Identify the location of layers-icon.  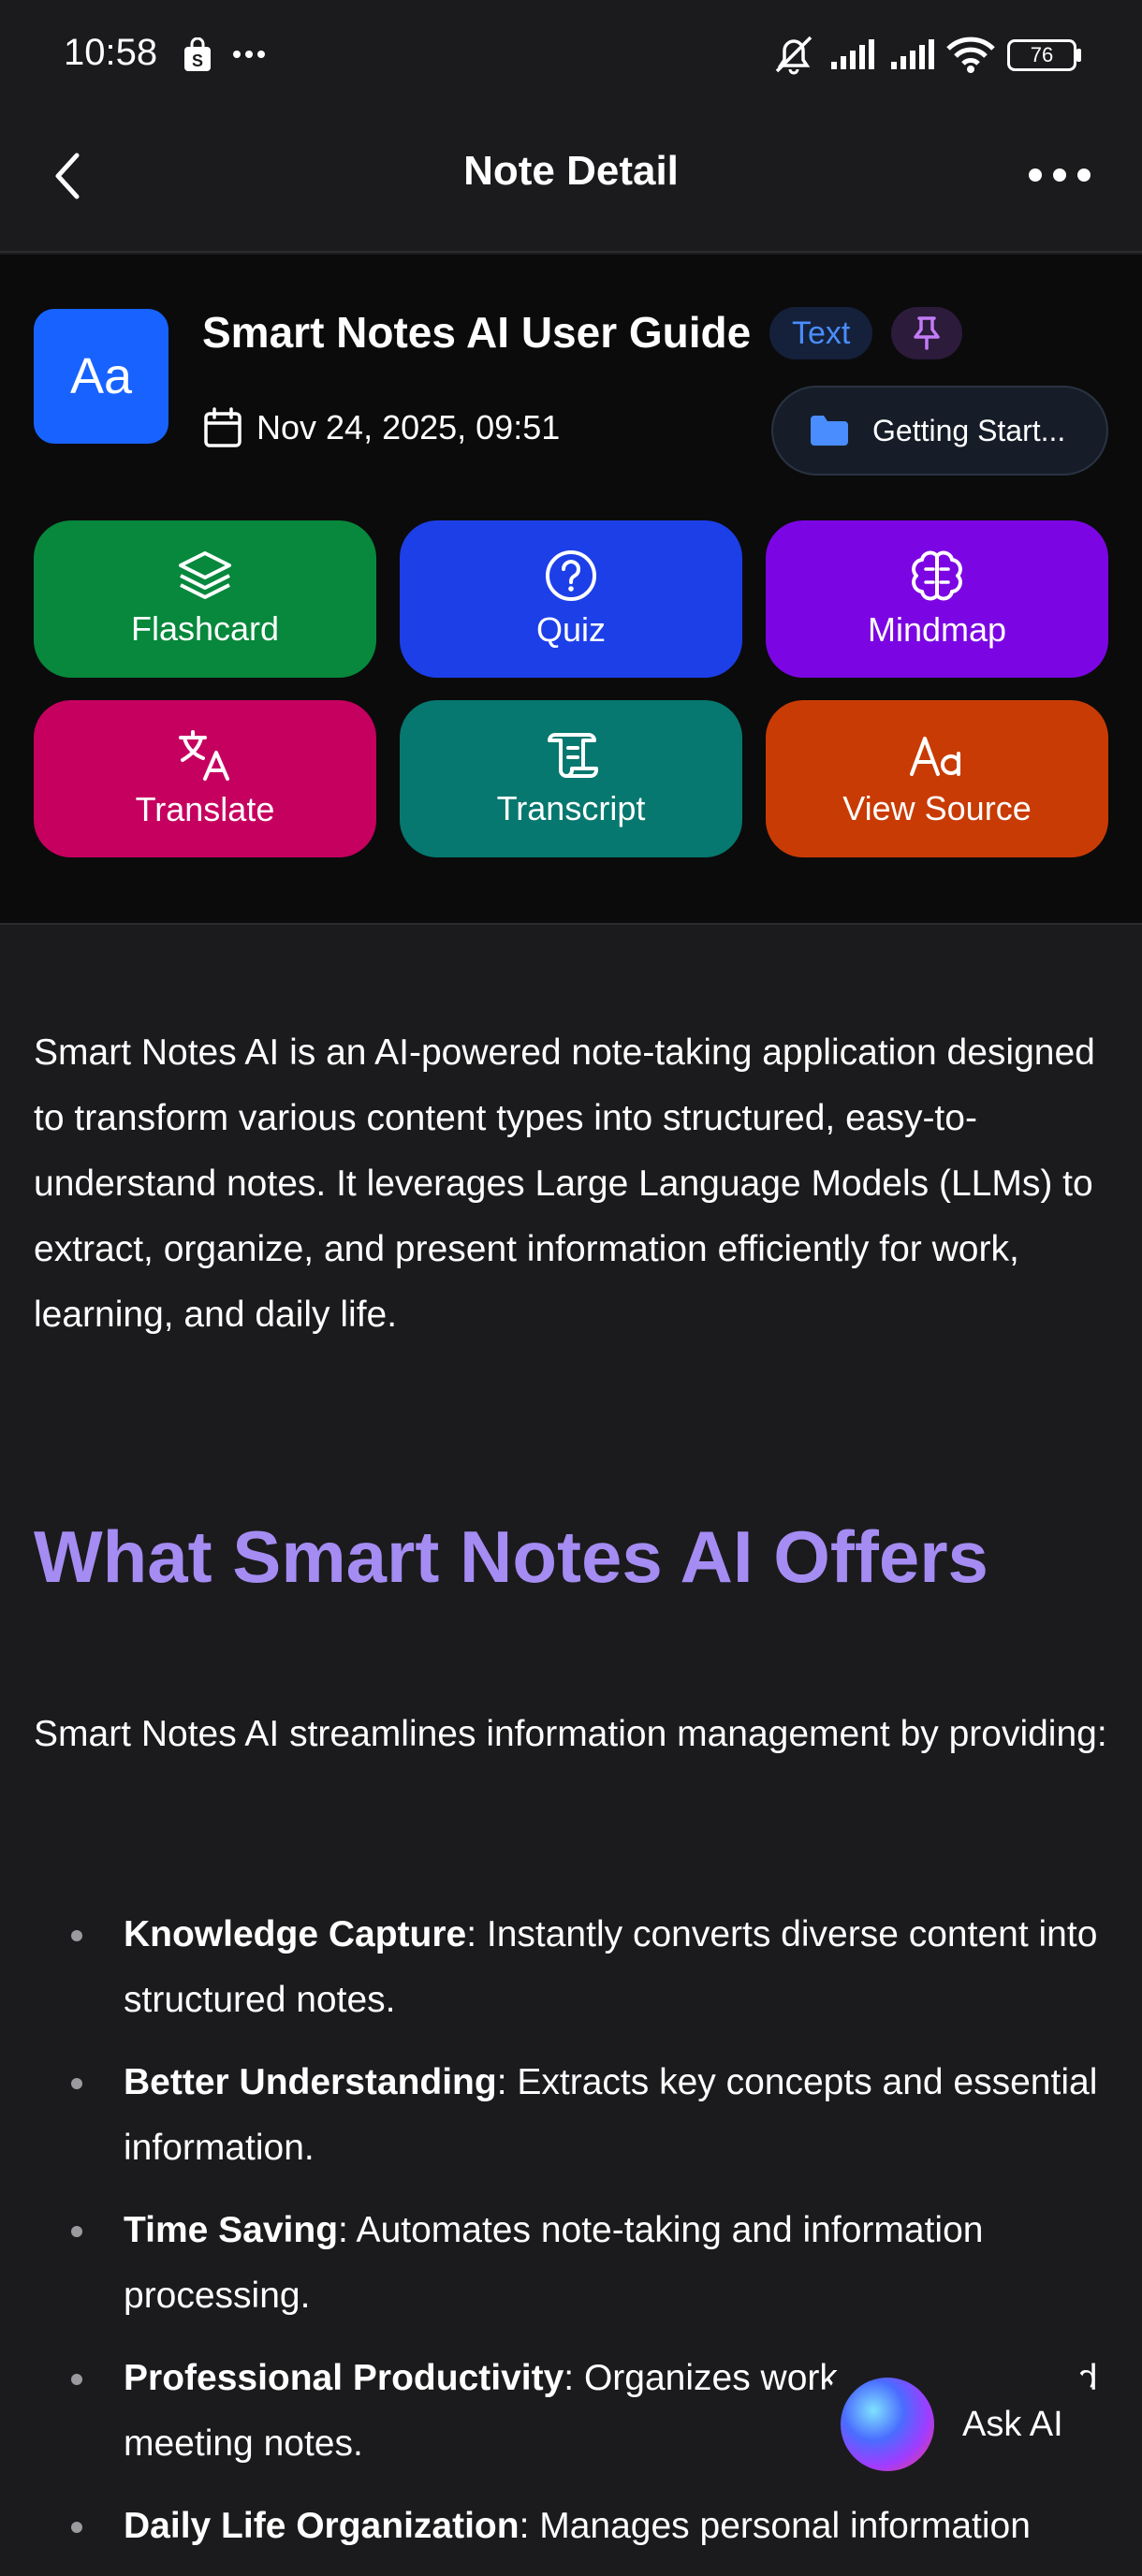
(205, 575).